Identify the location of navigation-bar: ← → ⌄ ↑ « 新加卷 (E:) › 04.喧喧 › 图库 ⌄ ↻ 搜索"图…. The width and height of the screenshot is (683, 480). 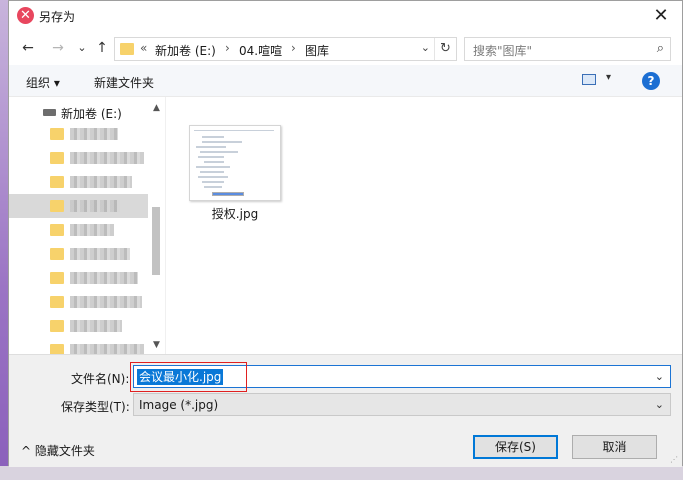
(345, 48).